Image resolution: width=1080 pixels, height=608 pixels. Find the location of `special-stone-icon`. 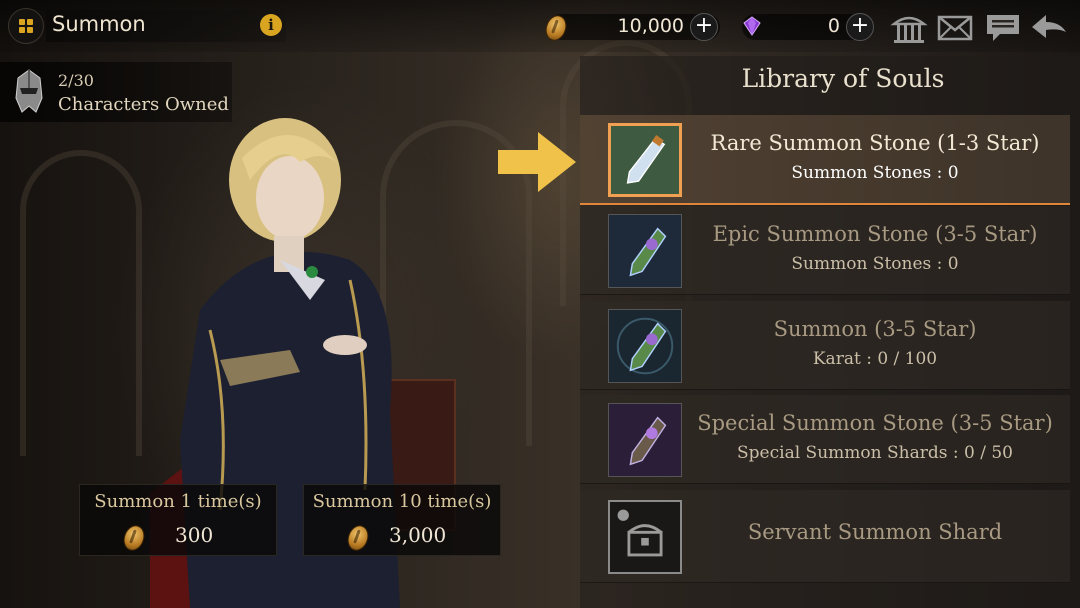

special-stone-icon is located at coordinates (645, 440).